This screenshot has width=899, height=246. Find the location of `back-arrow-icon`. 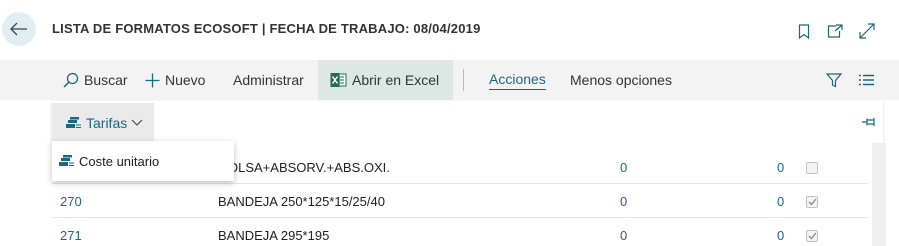

back-arrow-icon is located at coordinates (18, 29).